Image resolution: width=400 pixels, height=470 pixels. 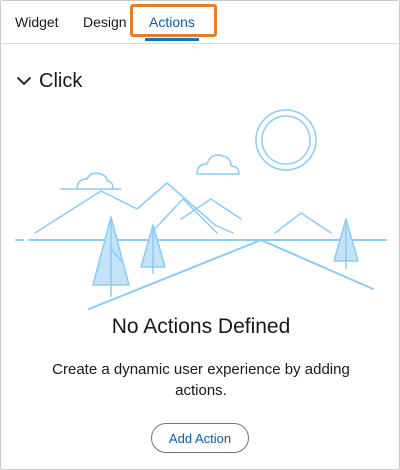 What do you see at coordinates (61, 80) in the screenshot?
I see `section-title: Click` at bounding box center [61, 80].